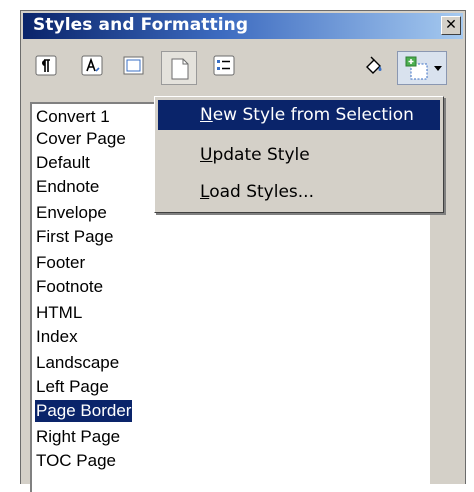  I want to click on paragraph-styles-icon, so click(46, 65).